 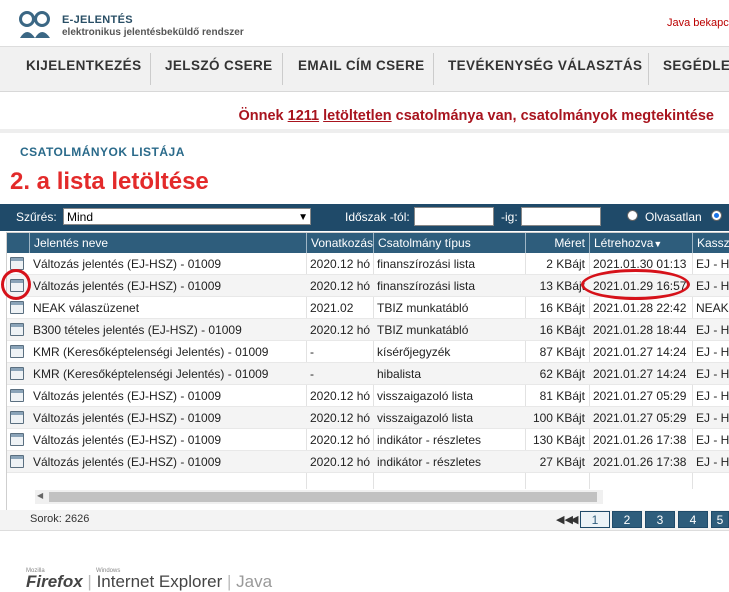 I want to click on page-2-button: 2, so click(x=627, y=519).